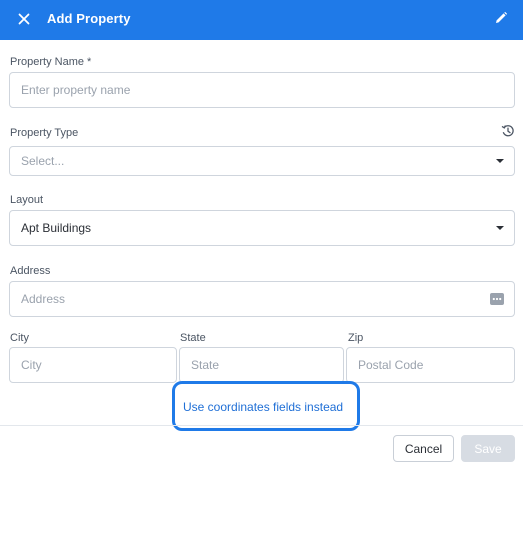  I want to click on close-icon, so click(24, 19).